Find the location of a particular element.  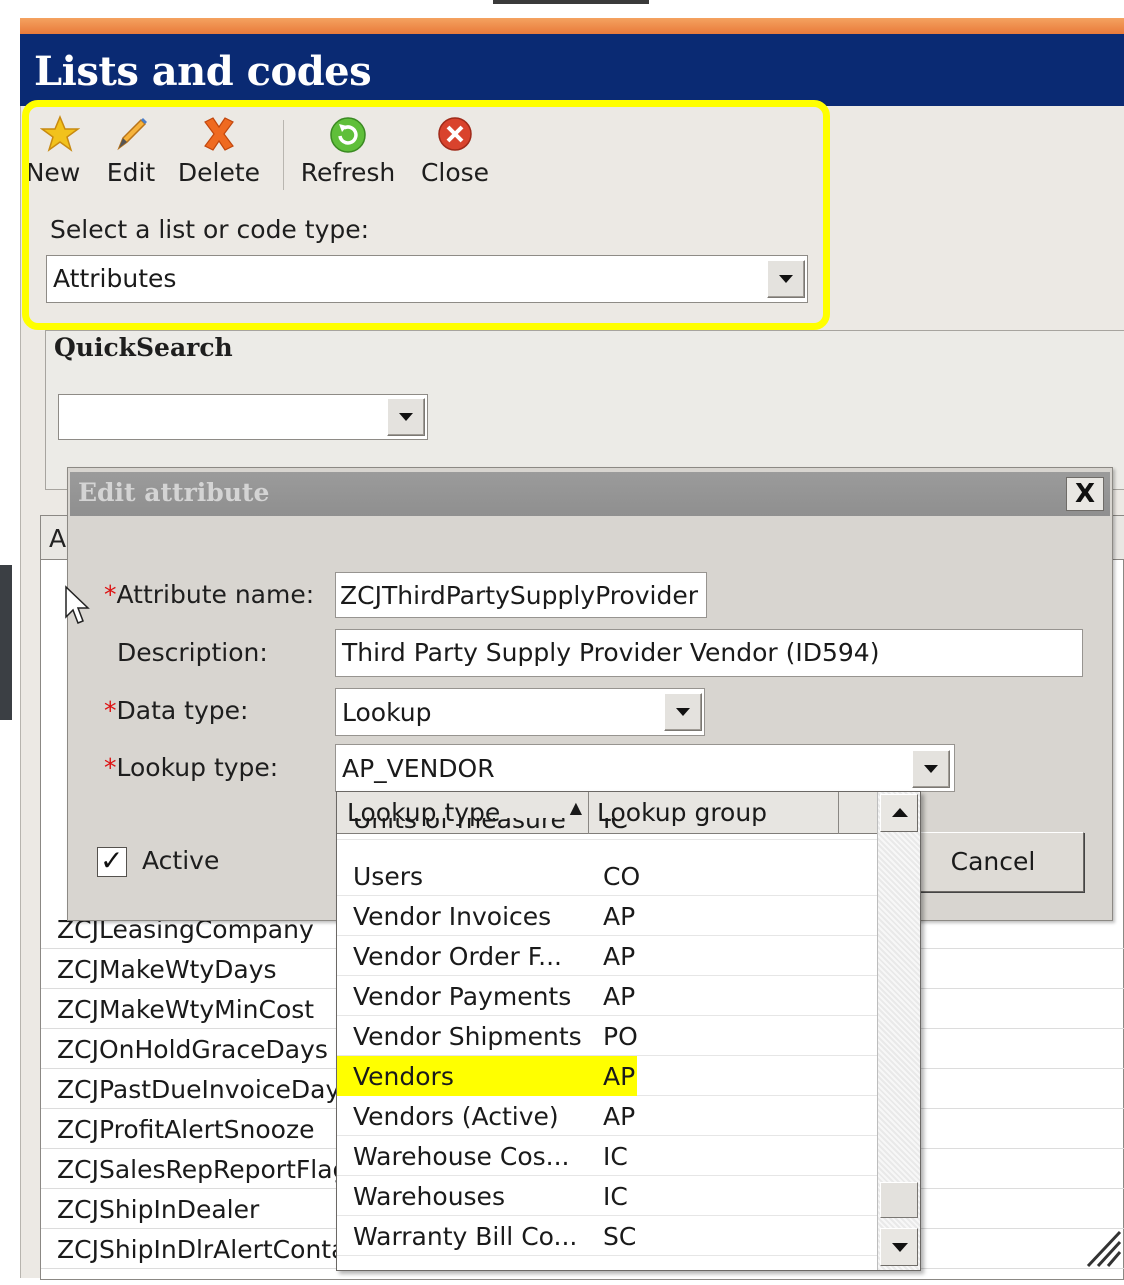

attribute-name-label: *Attribute name: is located at coordinates (209, 594).